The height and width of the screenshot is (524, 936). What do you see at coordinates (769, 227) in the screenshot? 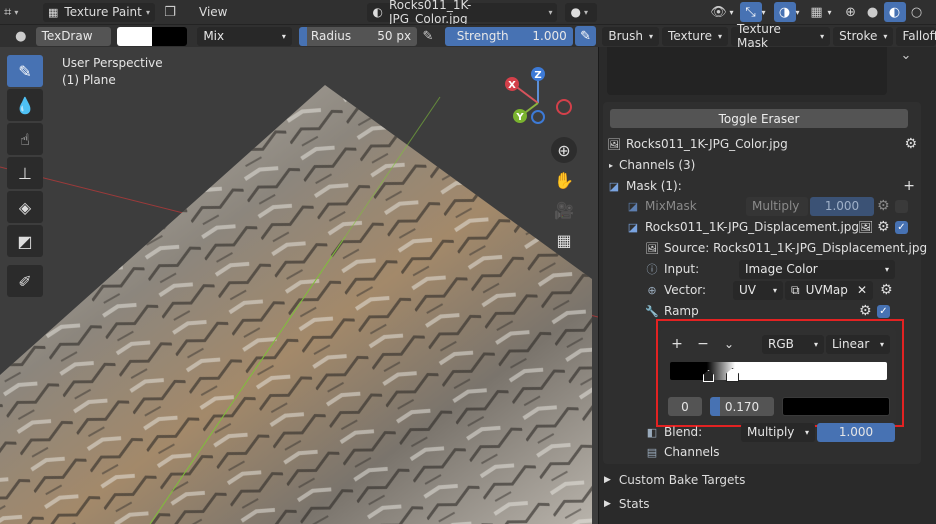
I see `mask-layer-row: ◪ Rocks011_1K-JPG_Displacement.jpg 🖼 ⚙ ✓` at bounding box center [769, 227].